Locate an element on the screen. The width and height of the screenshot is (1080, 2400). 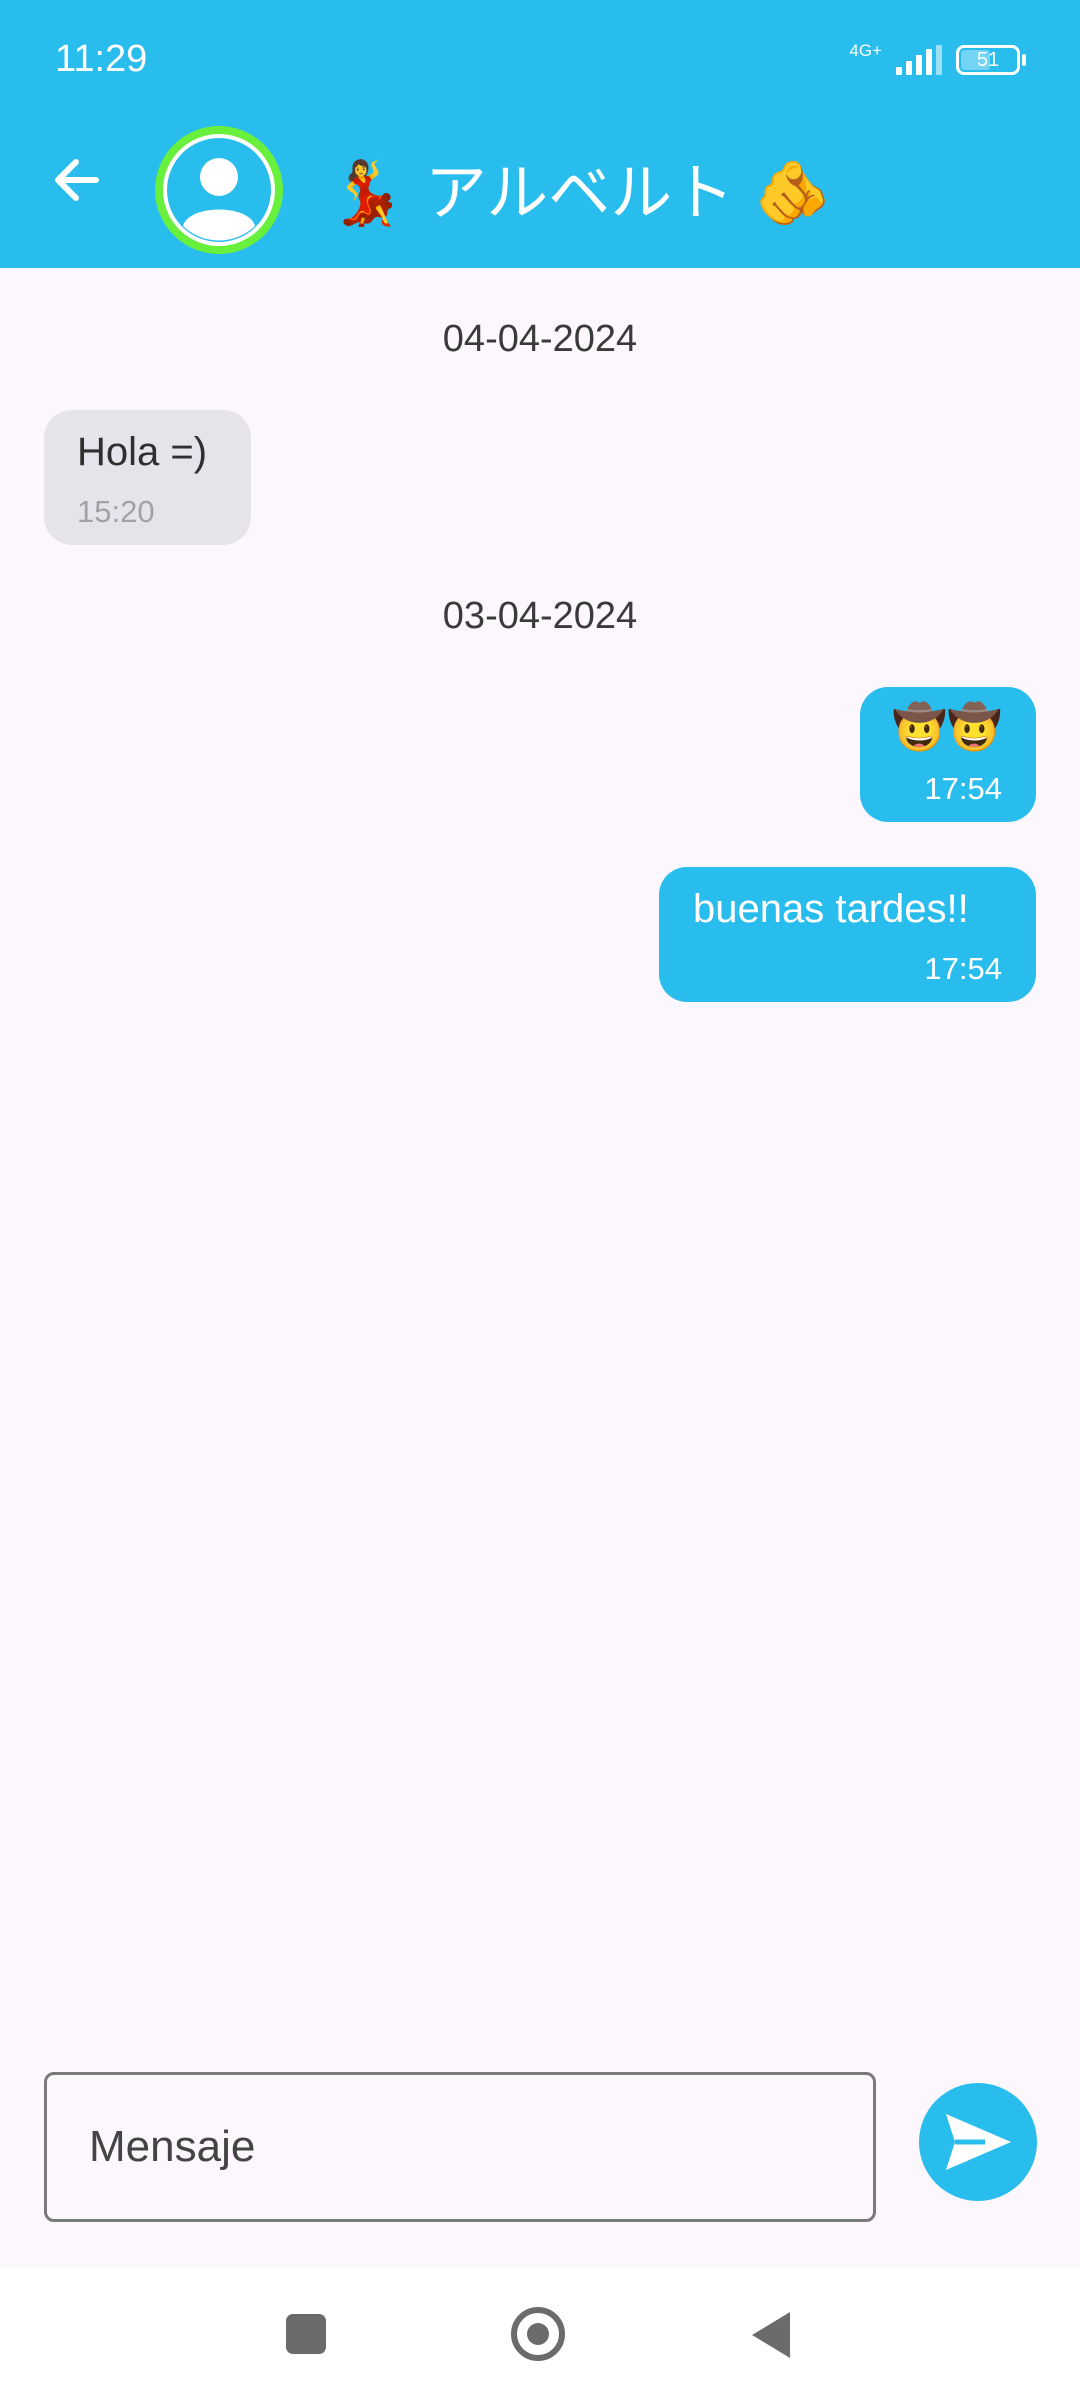
message-input is located at coordinates (460, 2147).